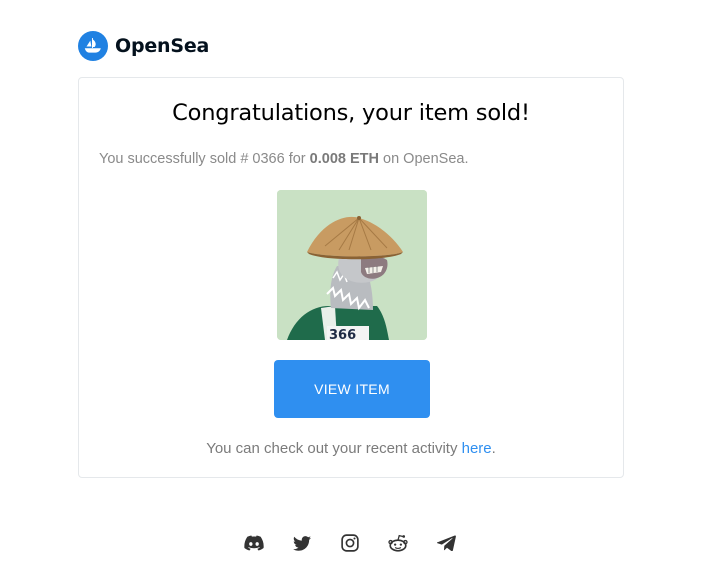 The image size is (710, 570). Describe the element at coordinates (493, 448) in the screenshot. I see `activity-trailing: .` at that location.